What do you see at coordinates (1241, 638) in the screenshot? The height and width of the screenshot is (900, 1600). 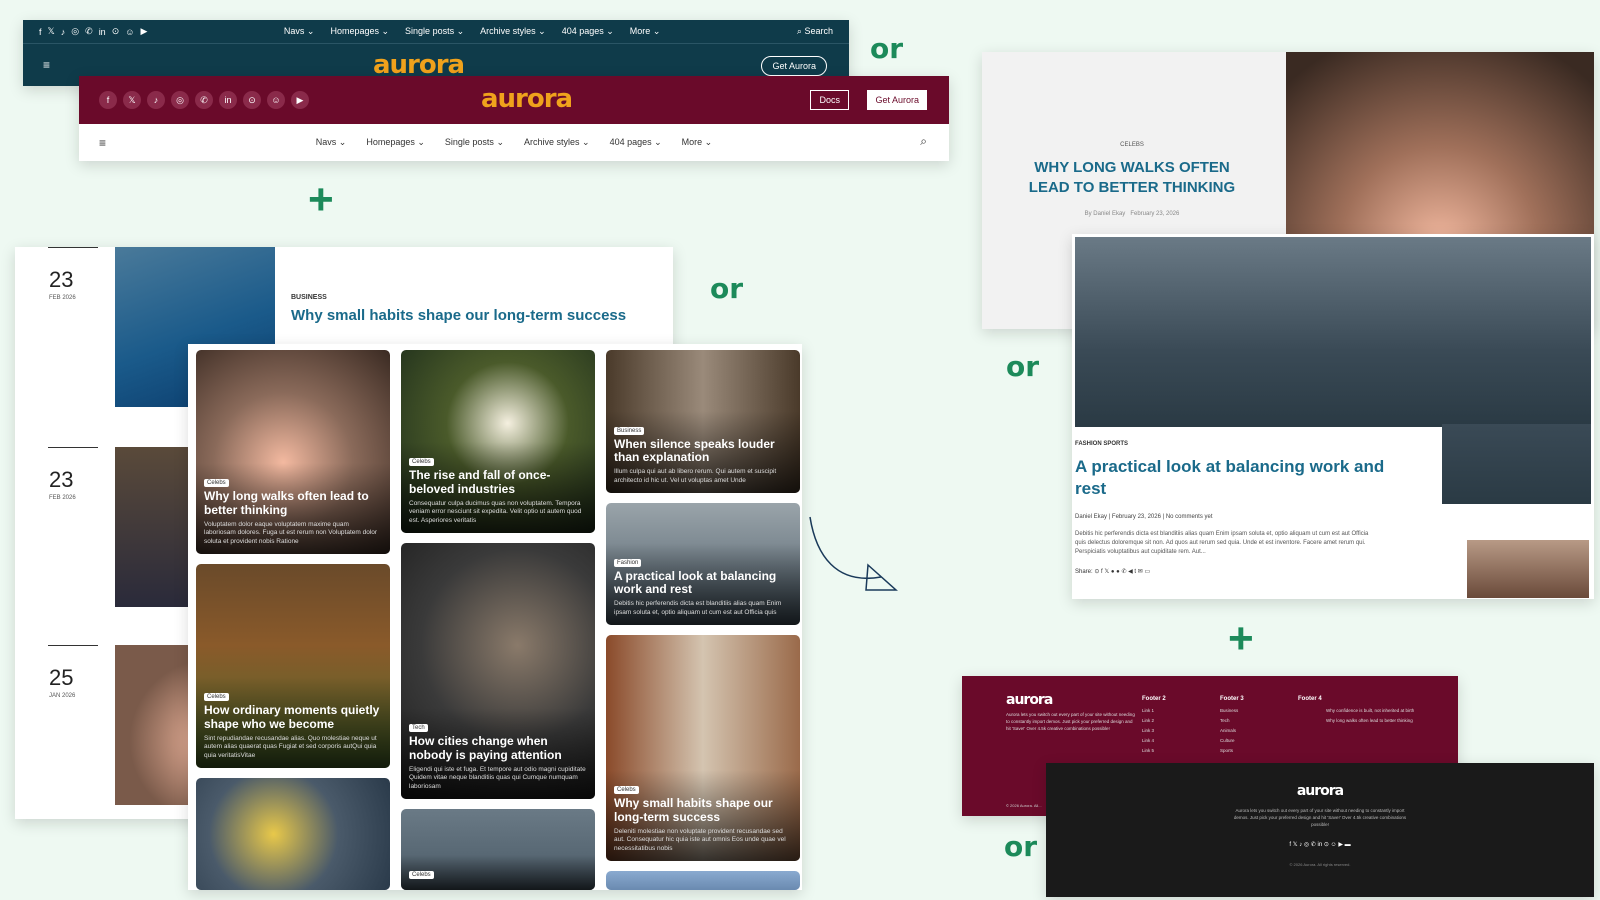 I see `plus-icon: +` at bounding box center [1241, 638].